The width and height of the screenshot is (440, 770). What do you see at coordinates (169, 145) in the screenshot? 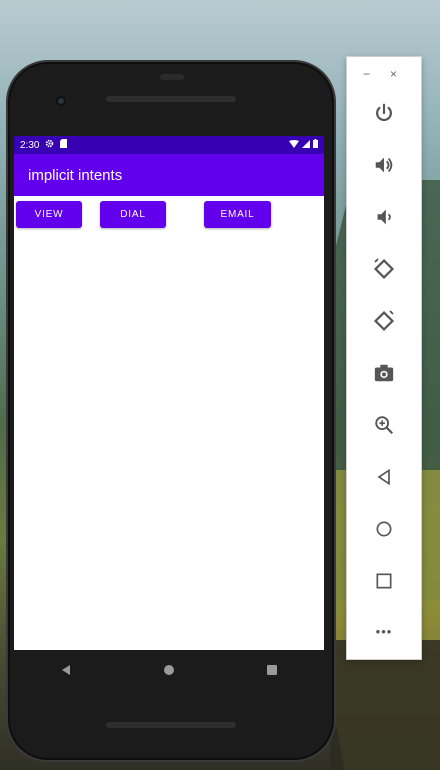
I see `status-bar: 2:30` at bounding box center [169, 145].